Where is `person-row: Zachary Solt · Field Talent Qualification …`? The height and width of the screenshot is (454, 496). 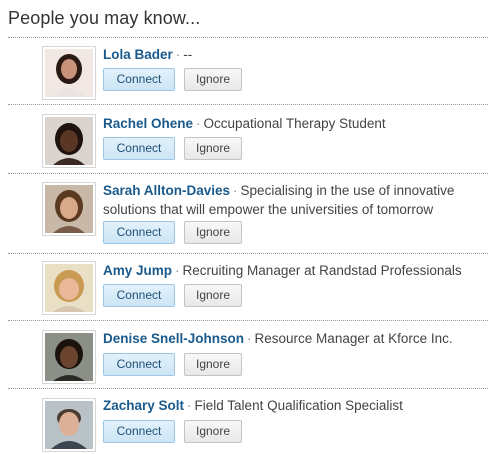 person-row: Zachary Solt · Field Talent Qualification … is located at coordinates (248, 420).